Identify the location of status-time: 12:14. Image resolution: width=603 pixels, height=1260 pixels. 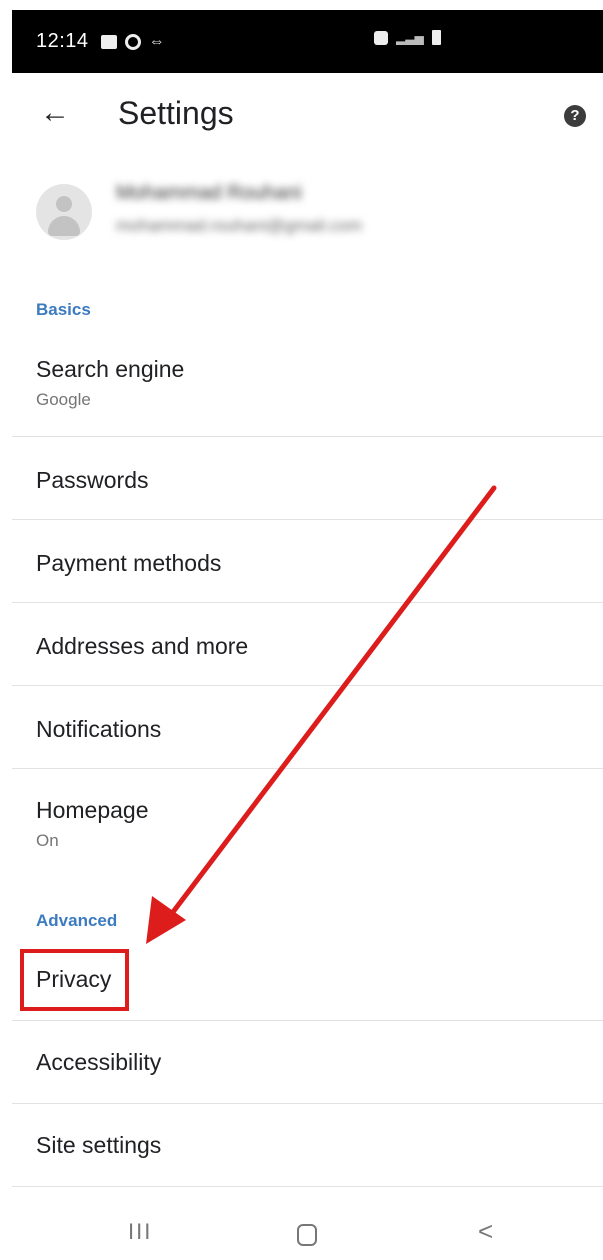
(62, 41).